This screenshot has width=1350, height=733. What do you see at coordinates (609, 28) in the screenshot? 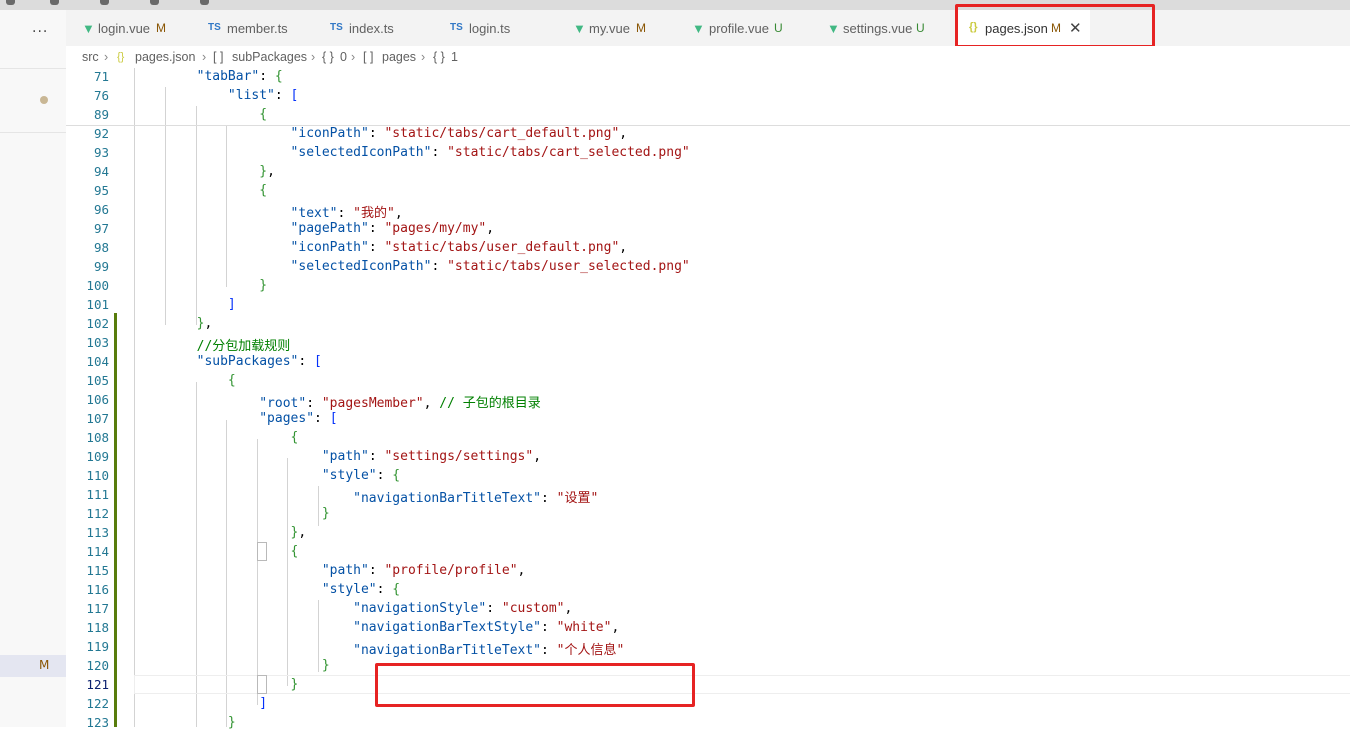
I see `tab-label: my.vue` at bounding box center [609, 28].